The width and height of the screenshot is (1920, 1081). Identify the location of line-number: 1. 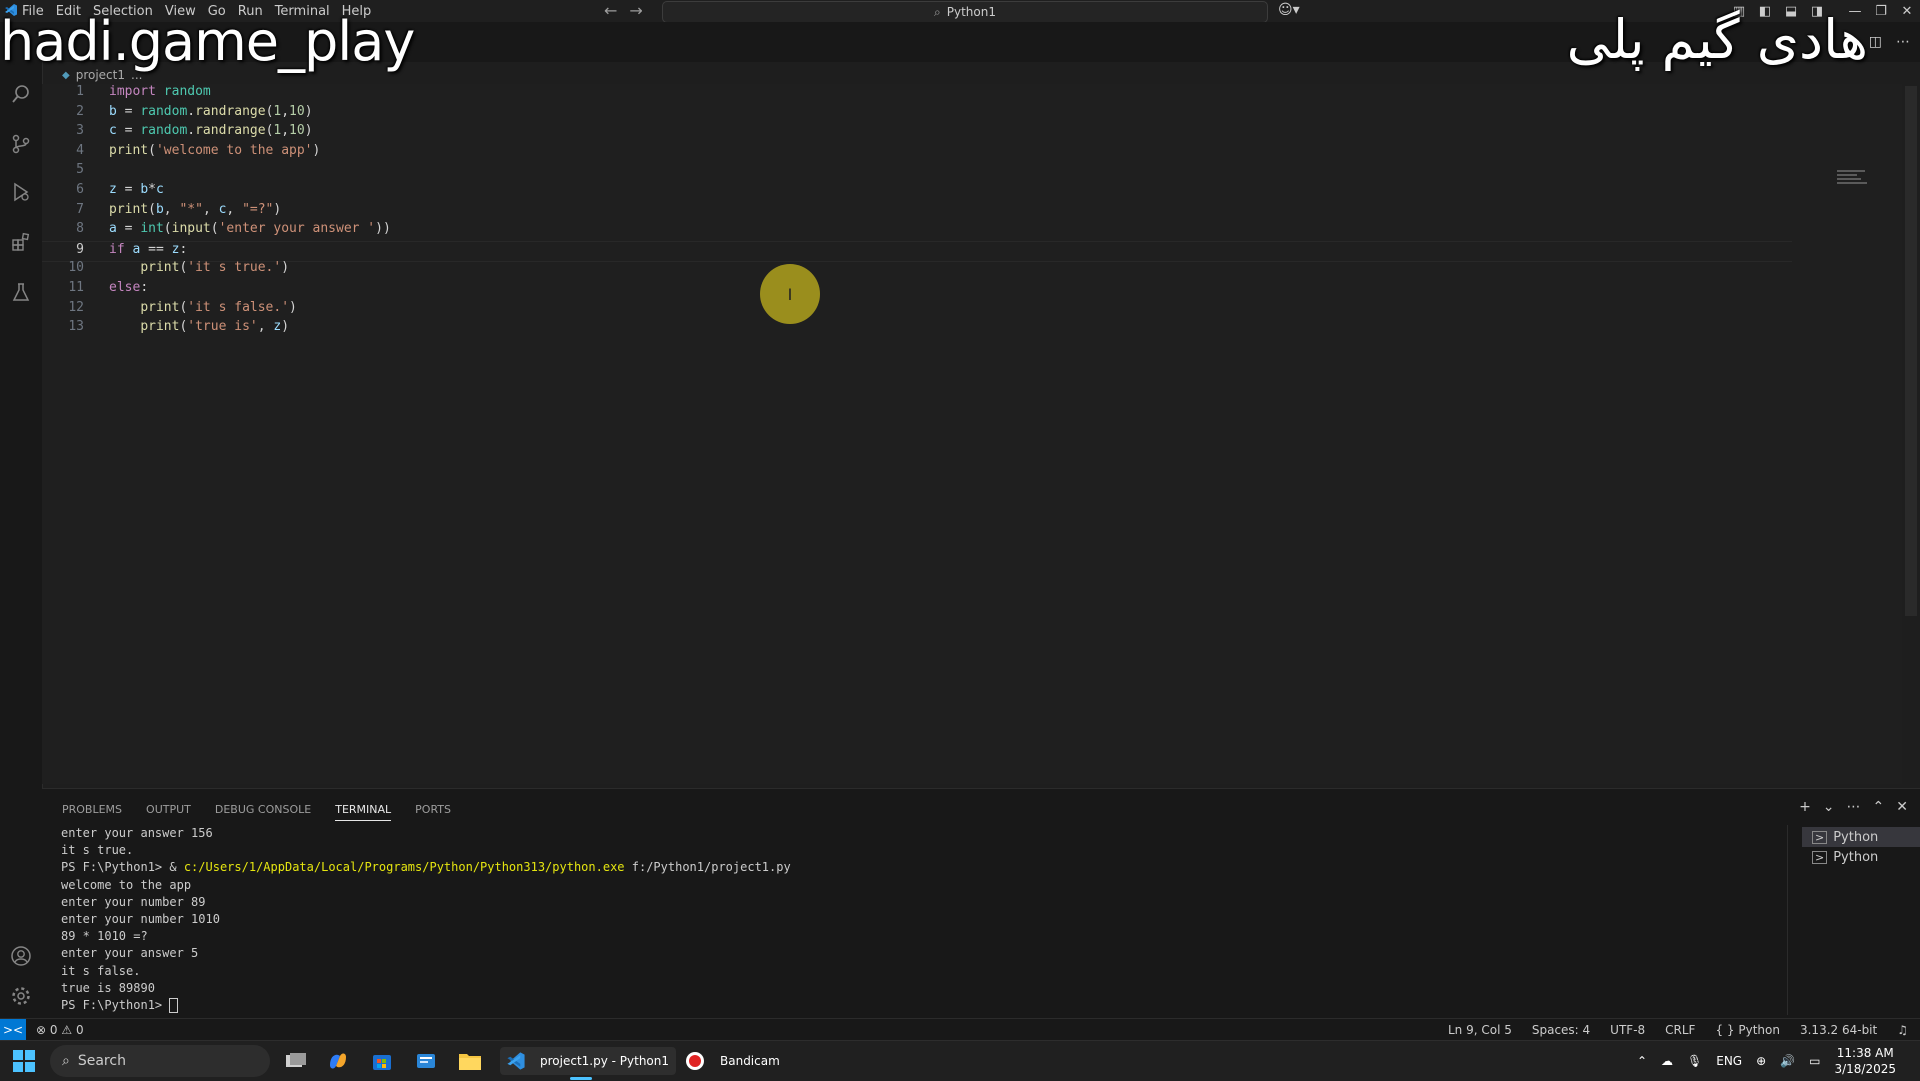
(80, 91).